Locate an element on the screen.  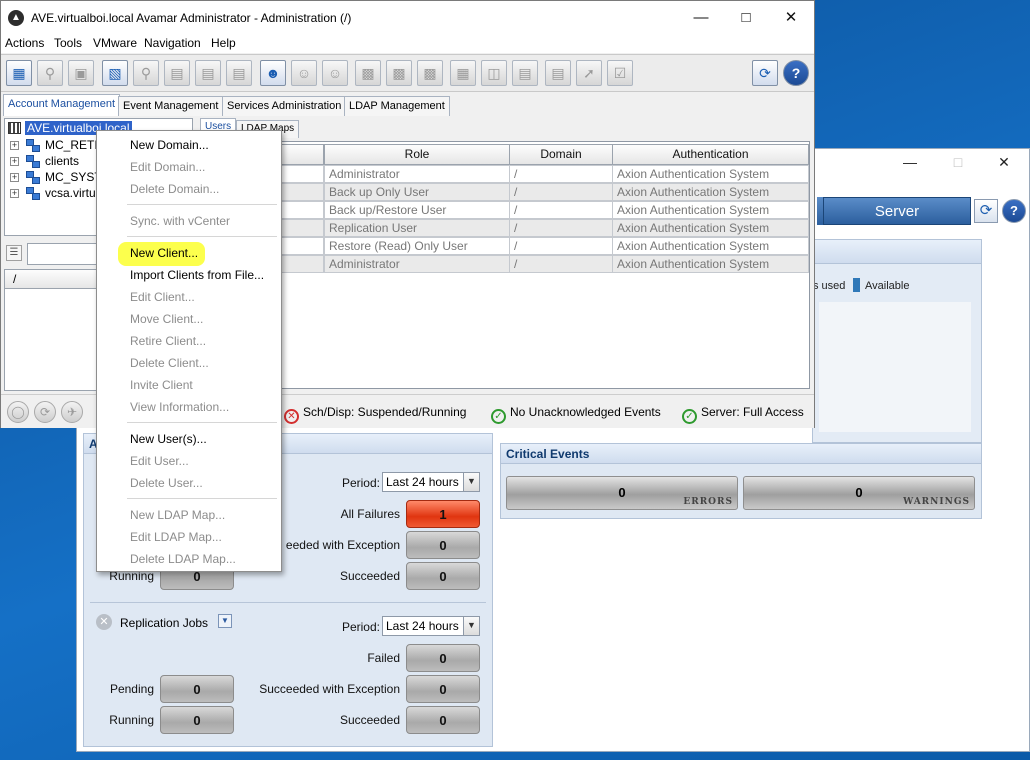
group-edit-icon: ▩ is located at coordinates (399, 73).